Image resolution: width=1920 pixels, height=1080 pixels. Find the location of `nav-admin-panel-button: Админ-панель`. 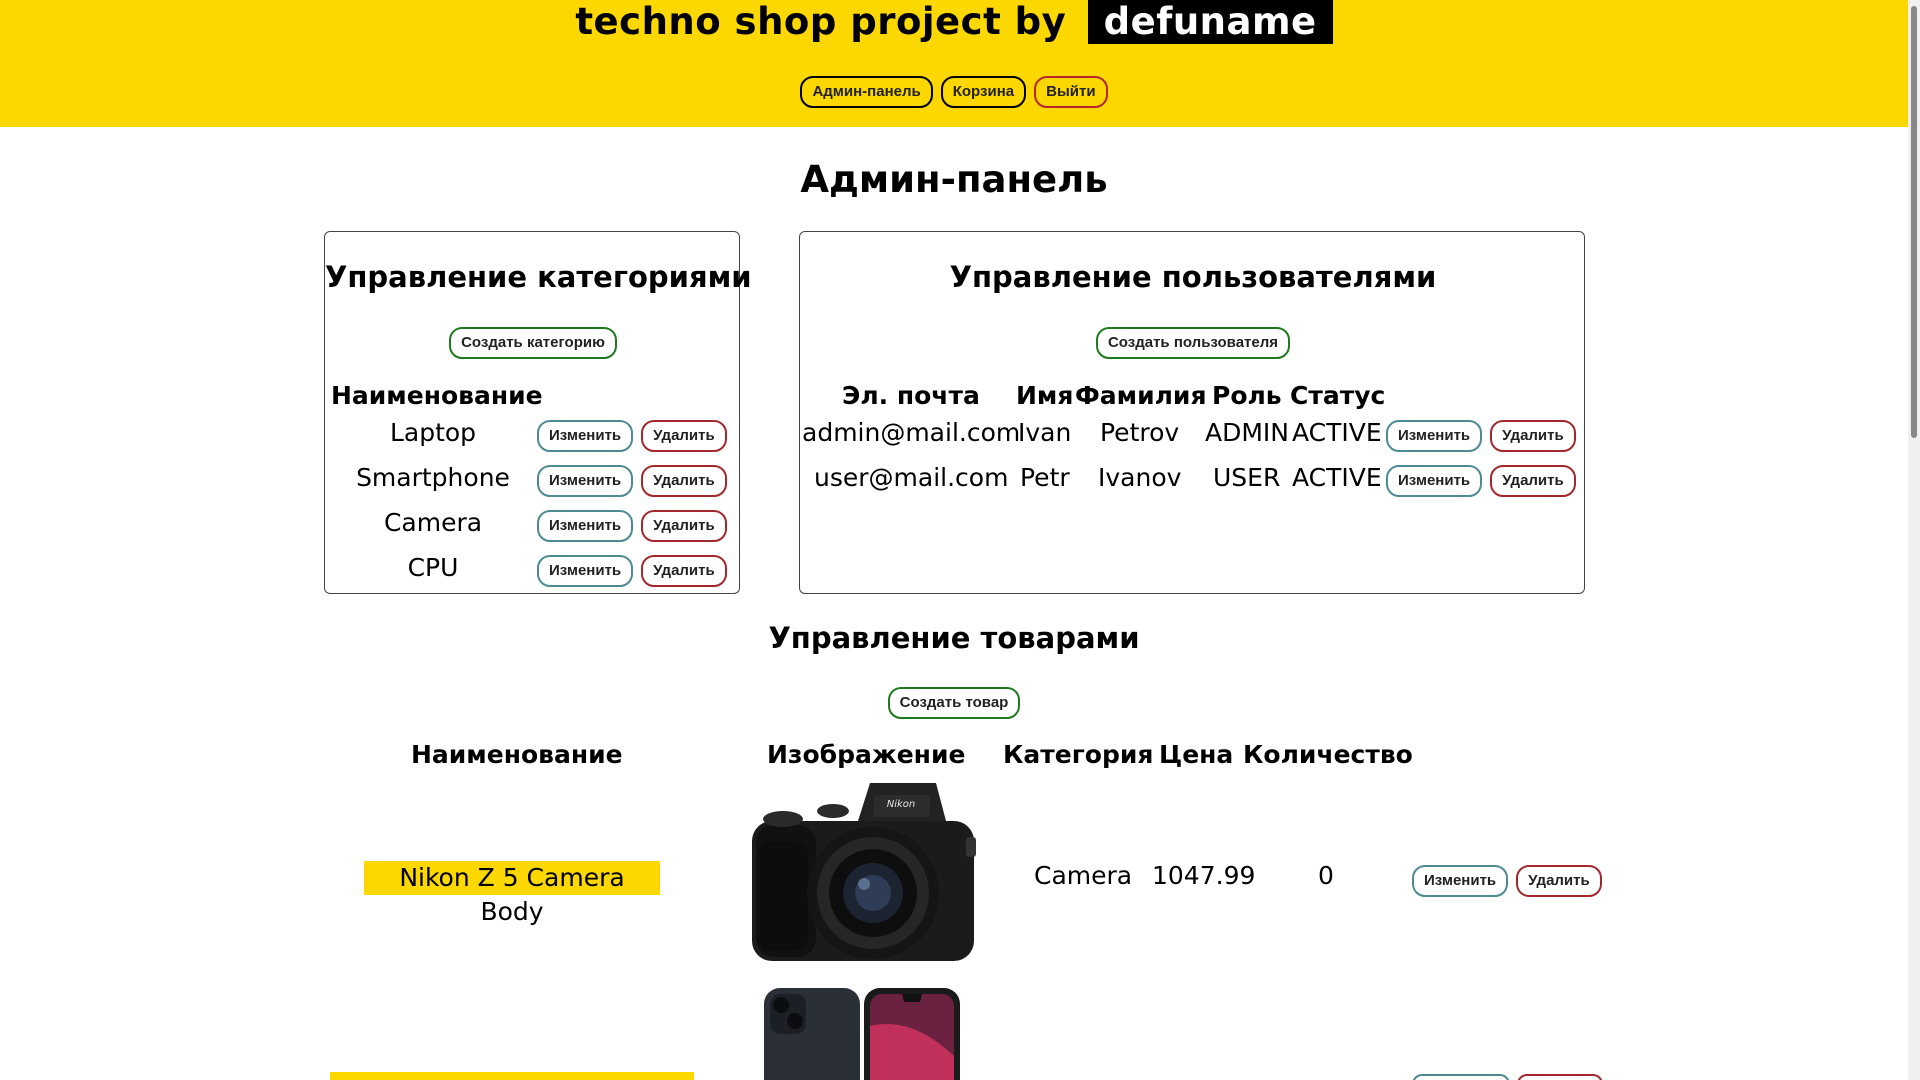

nav-admin-panel-button: Админ-панель is located at coordinates (866, 92).